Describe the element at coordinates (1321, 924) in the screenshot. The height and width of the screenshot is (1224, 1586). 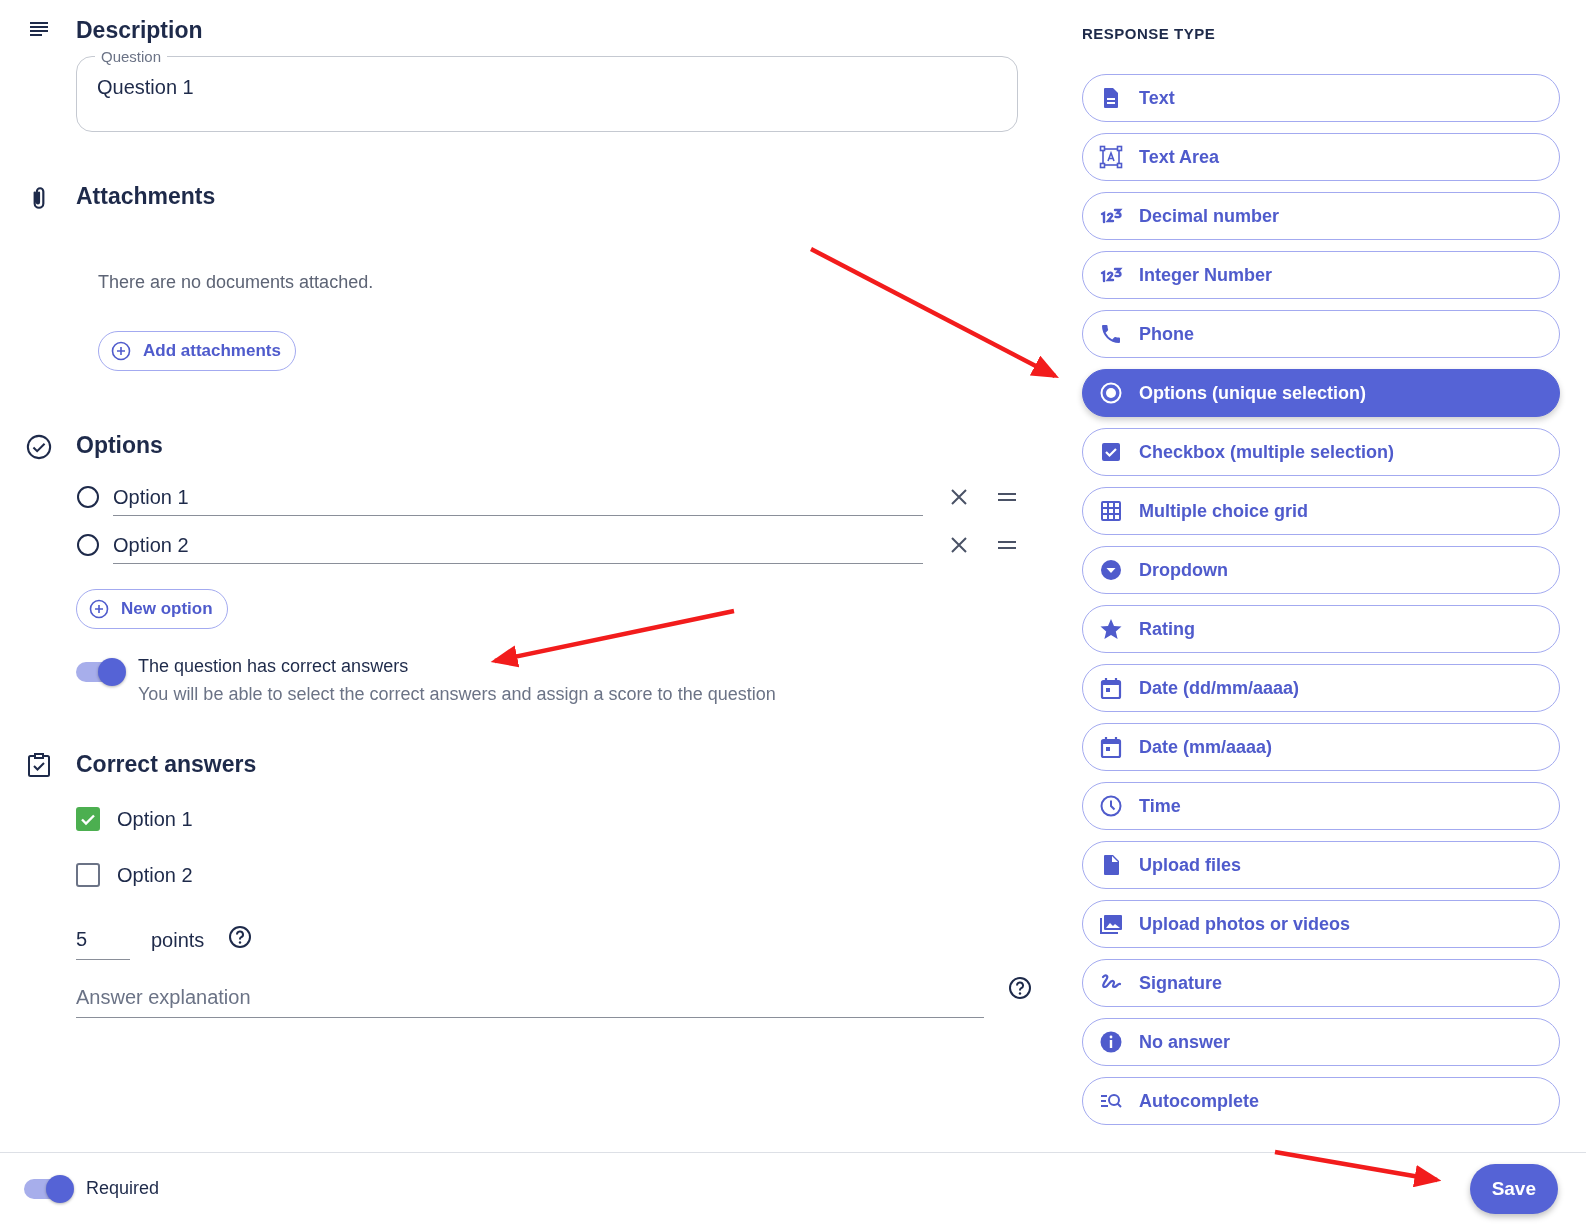
I see `response-type-button: Upload photos or videos` at that location.